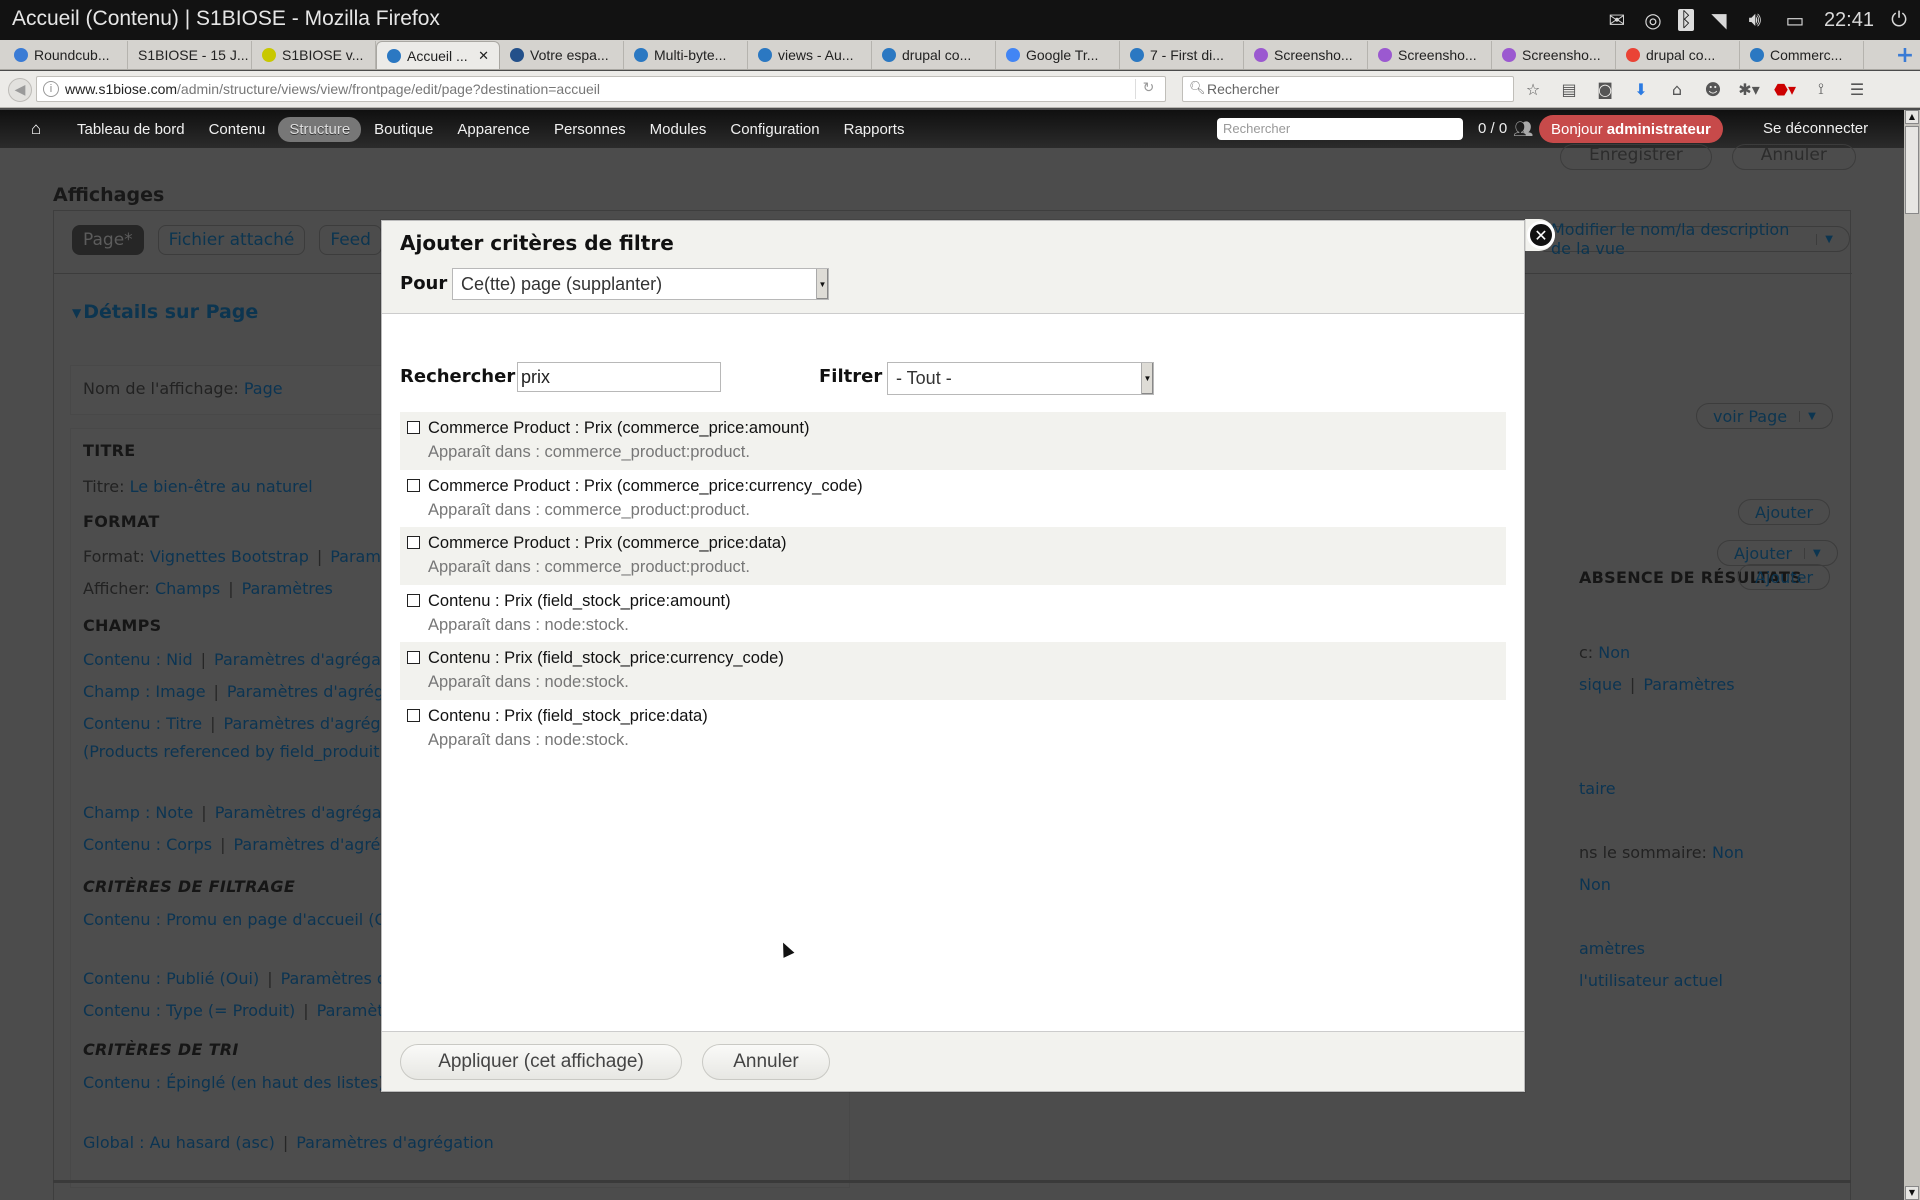 The height and width of the screenshot is (1200, 1920). What do you see at coordinates (1713, 89) in the screenshot?
I see `chat-icon: ☻` at bounding box center [1713, 89].